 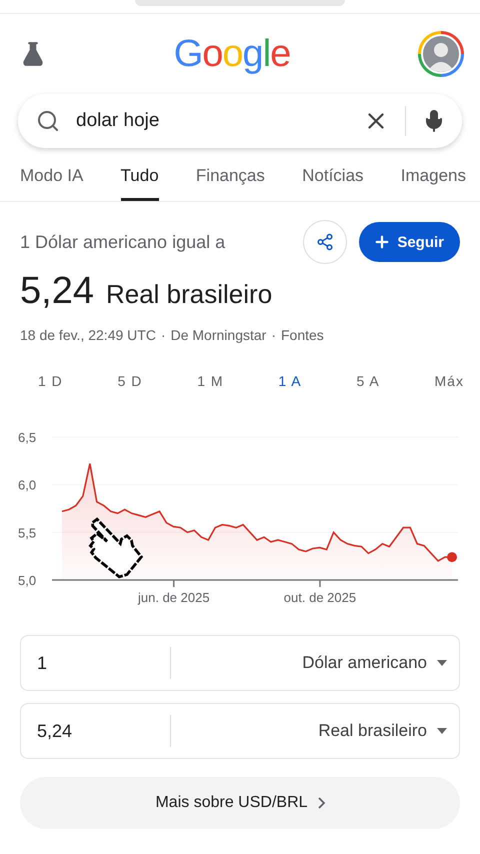 I want to click on logo: Google, so click(x=232, y=54).